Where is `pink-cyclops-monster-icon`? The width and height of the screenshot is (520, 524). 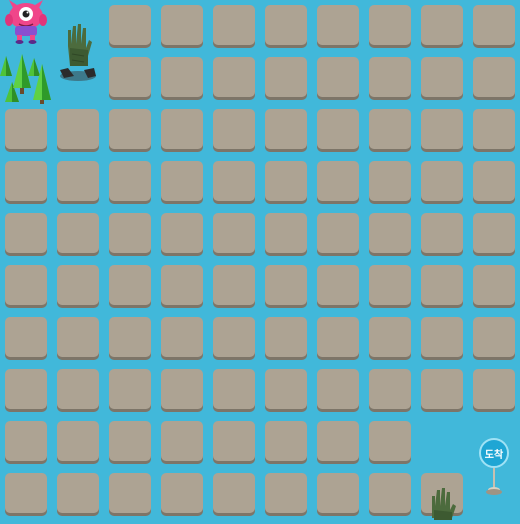
pink-cyclops-monster-icon is located at coordinates (26, 22).